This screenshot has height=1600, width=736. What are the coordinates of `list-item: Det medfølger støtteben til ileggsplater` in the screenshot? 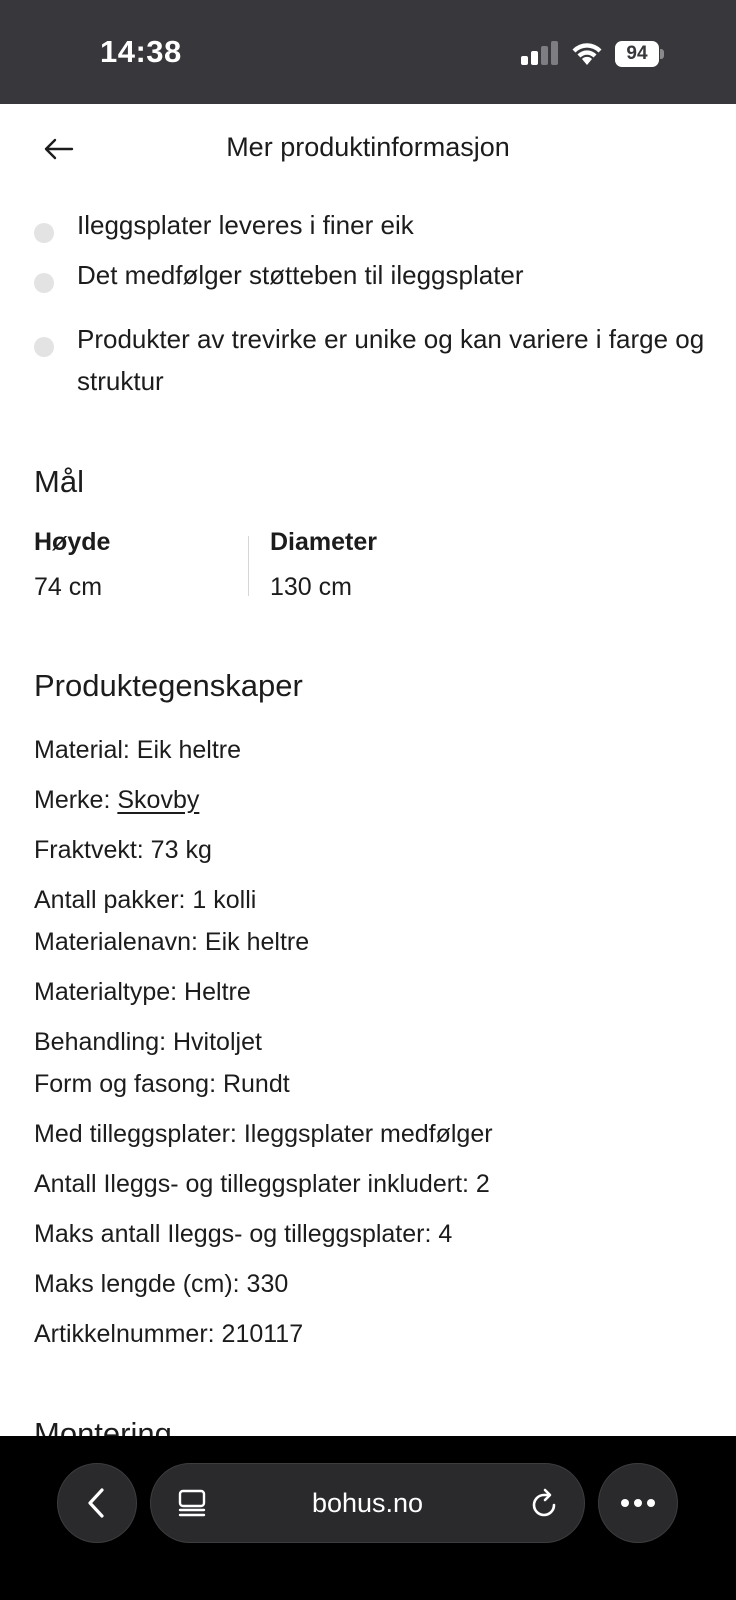 It's located at (374, 275).